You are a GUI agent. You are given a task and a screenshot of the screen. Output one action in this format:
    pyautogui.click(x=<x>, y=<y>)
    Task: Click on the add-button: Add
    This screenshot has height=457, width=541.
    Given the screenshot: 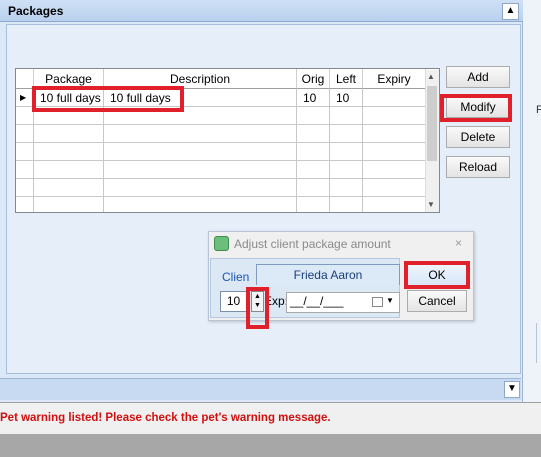 What is the action you would take?
    pyautogui.click(x=478, y=77)
    